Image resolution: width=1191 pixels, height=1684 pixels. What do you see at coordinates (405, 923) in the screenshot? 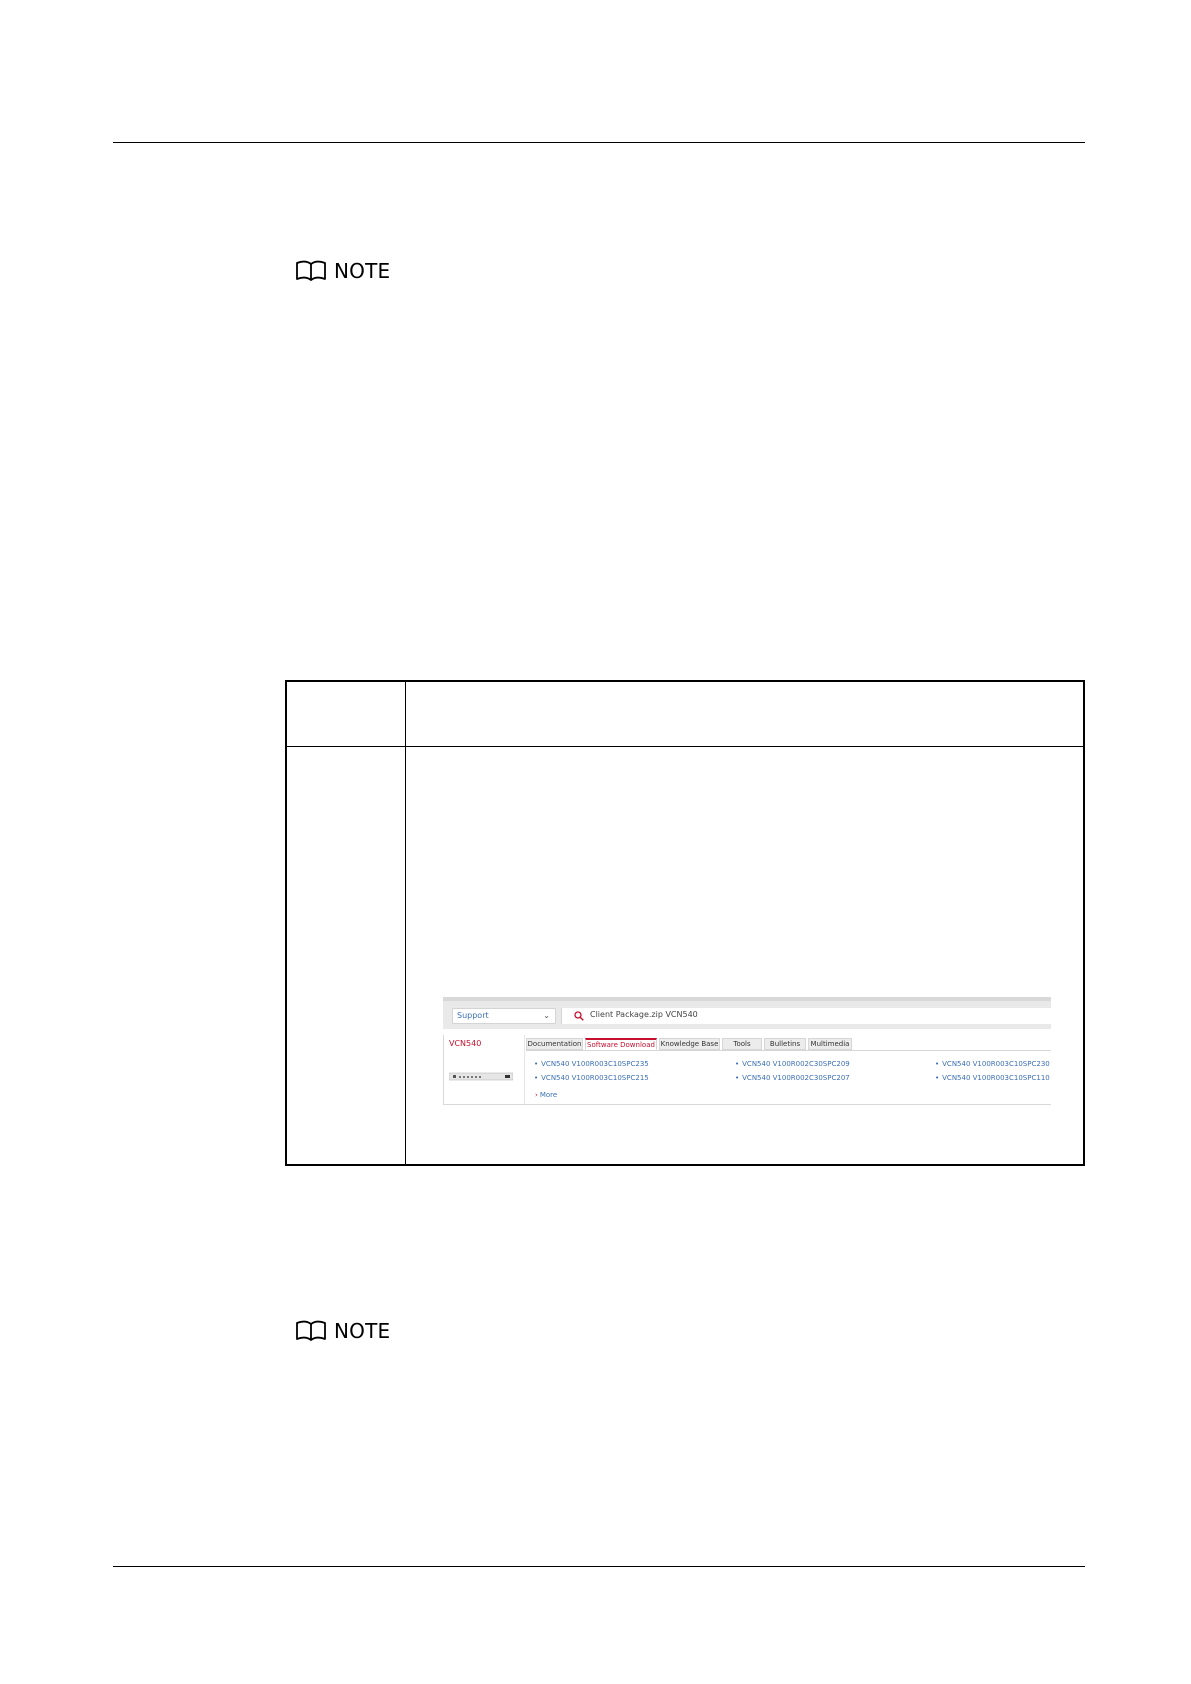
I see `table-column-divider` at bounding box center [405, 923].